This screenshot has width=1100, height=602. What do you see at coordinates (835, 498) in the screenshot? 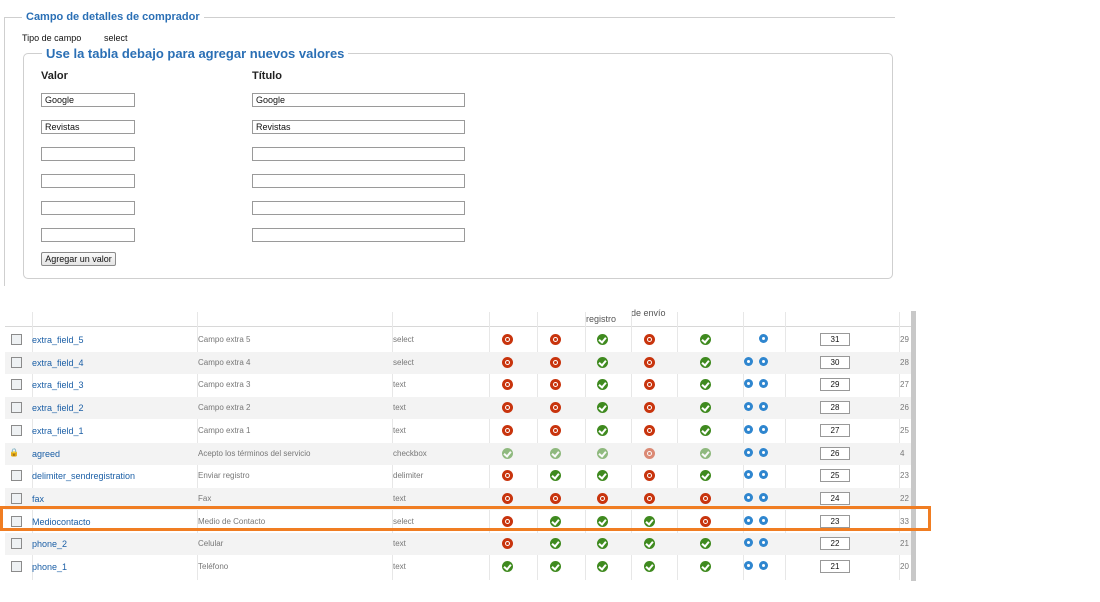
I see `ordering-input: 24` at bounding box center [835, 498].